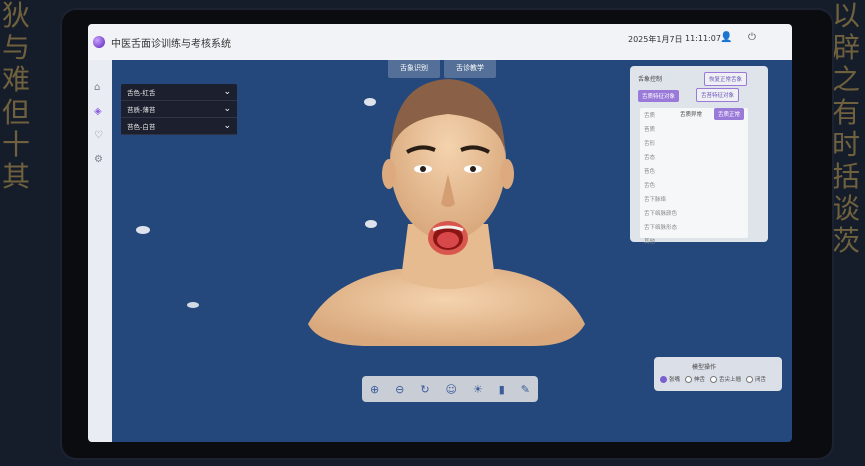 The image size is (865, 466). What do you see at coordinates (179, 126) in the screenshot?
I see `select-coating-color: 苔色-白苔 ⌄` at bounding box center [179, 126].